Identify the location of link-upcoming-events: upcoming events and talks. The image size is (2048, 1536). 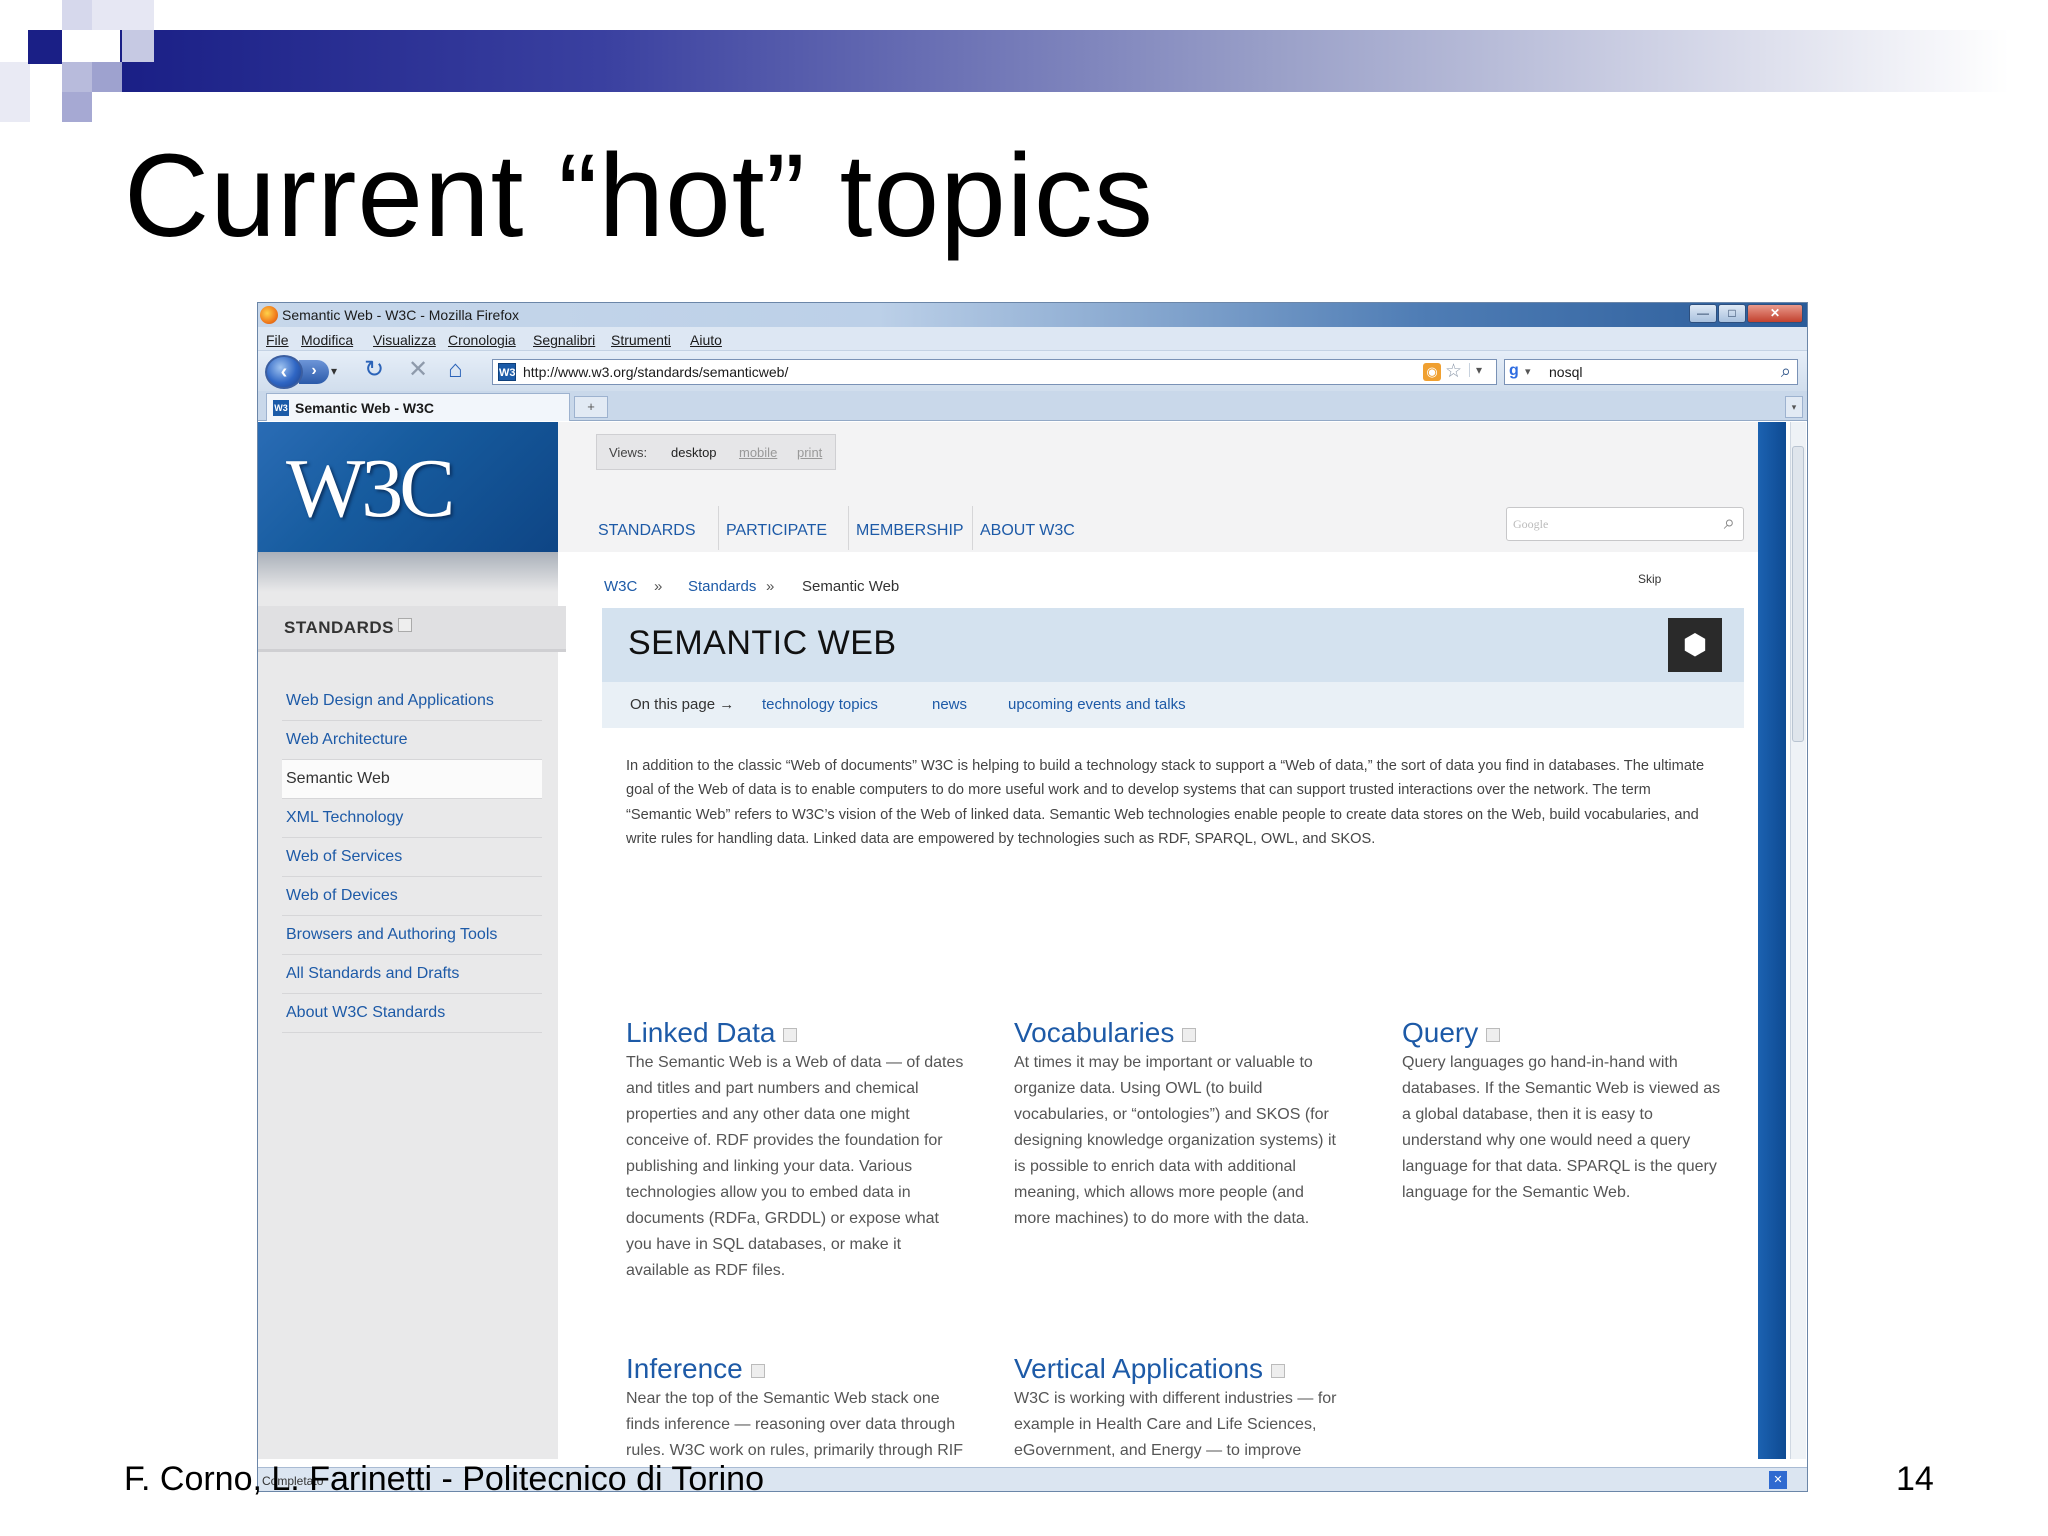
(1097, 704).